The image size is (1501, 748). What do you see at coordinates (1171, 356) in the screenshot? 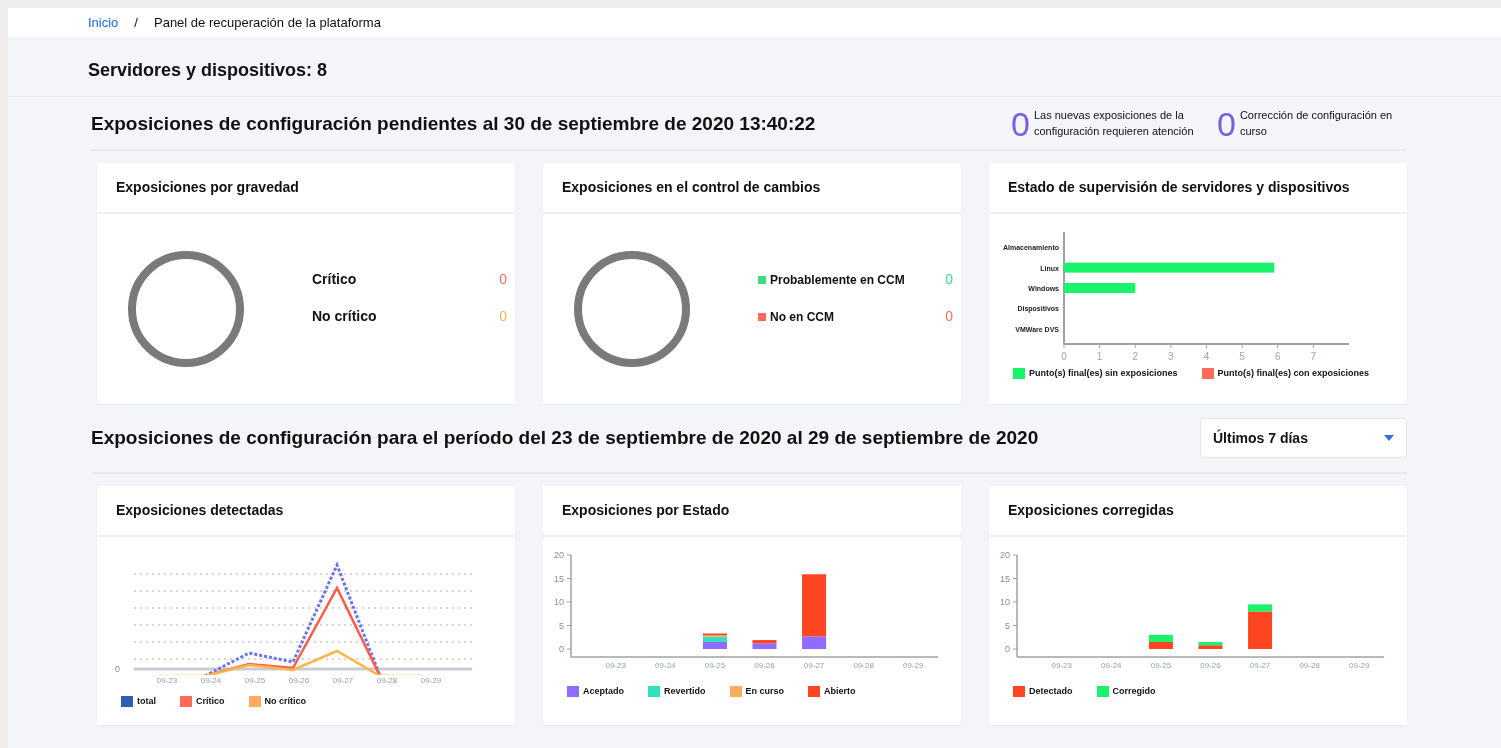
I see `tick-label: 3` at bounding box center [1171, 356].